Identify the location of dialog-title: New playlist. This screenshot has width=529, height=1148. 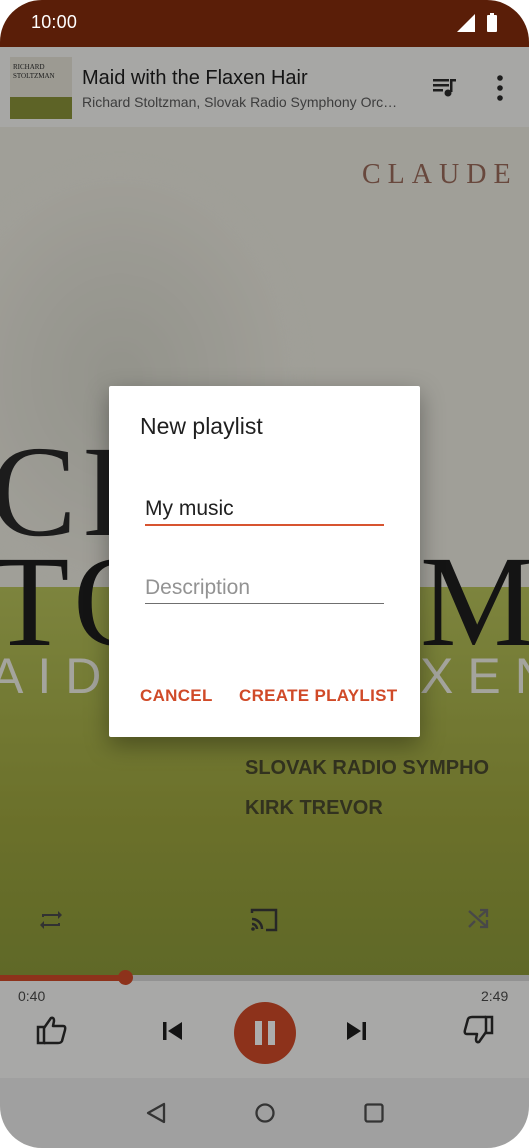
(201, 426).